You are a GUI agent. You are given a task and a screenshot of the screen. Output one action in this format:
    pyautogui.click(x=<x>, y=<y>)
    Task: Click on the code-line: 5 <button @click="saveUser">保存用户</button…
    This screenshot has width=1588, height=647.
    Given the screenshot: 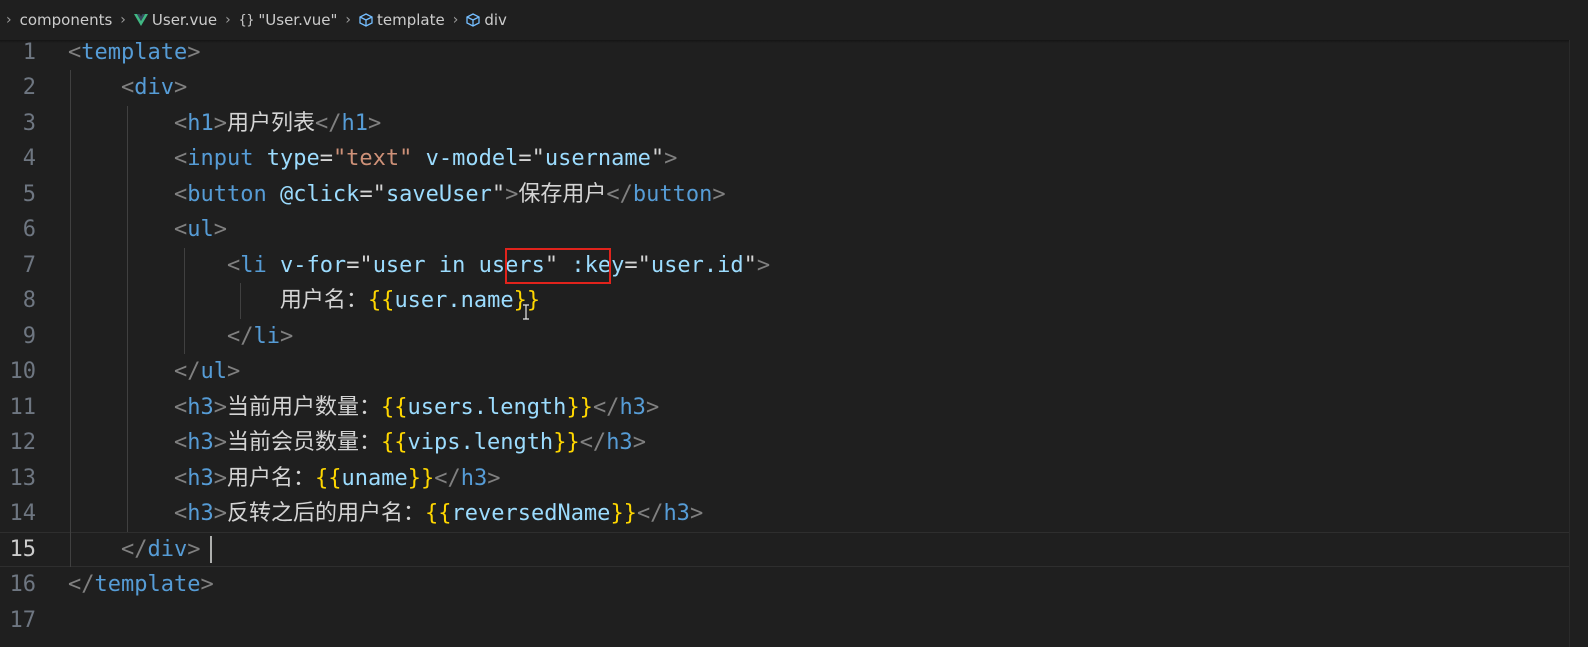 What is the action you would take?
    pyautogui.click(x=785, y=195)
    